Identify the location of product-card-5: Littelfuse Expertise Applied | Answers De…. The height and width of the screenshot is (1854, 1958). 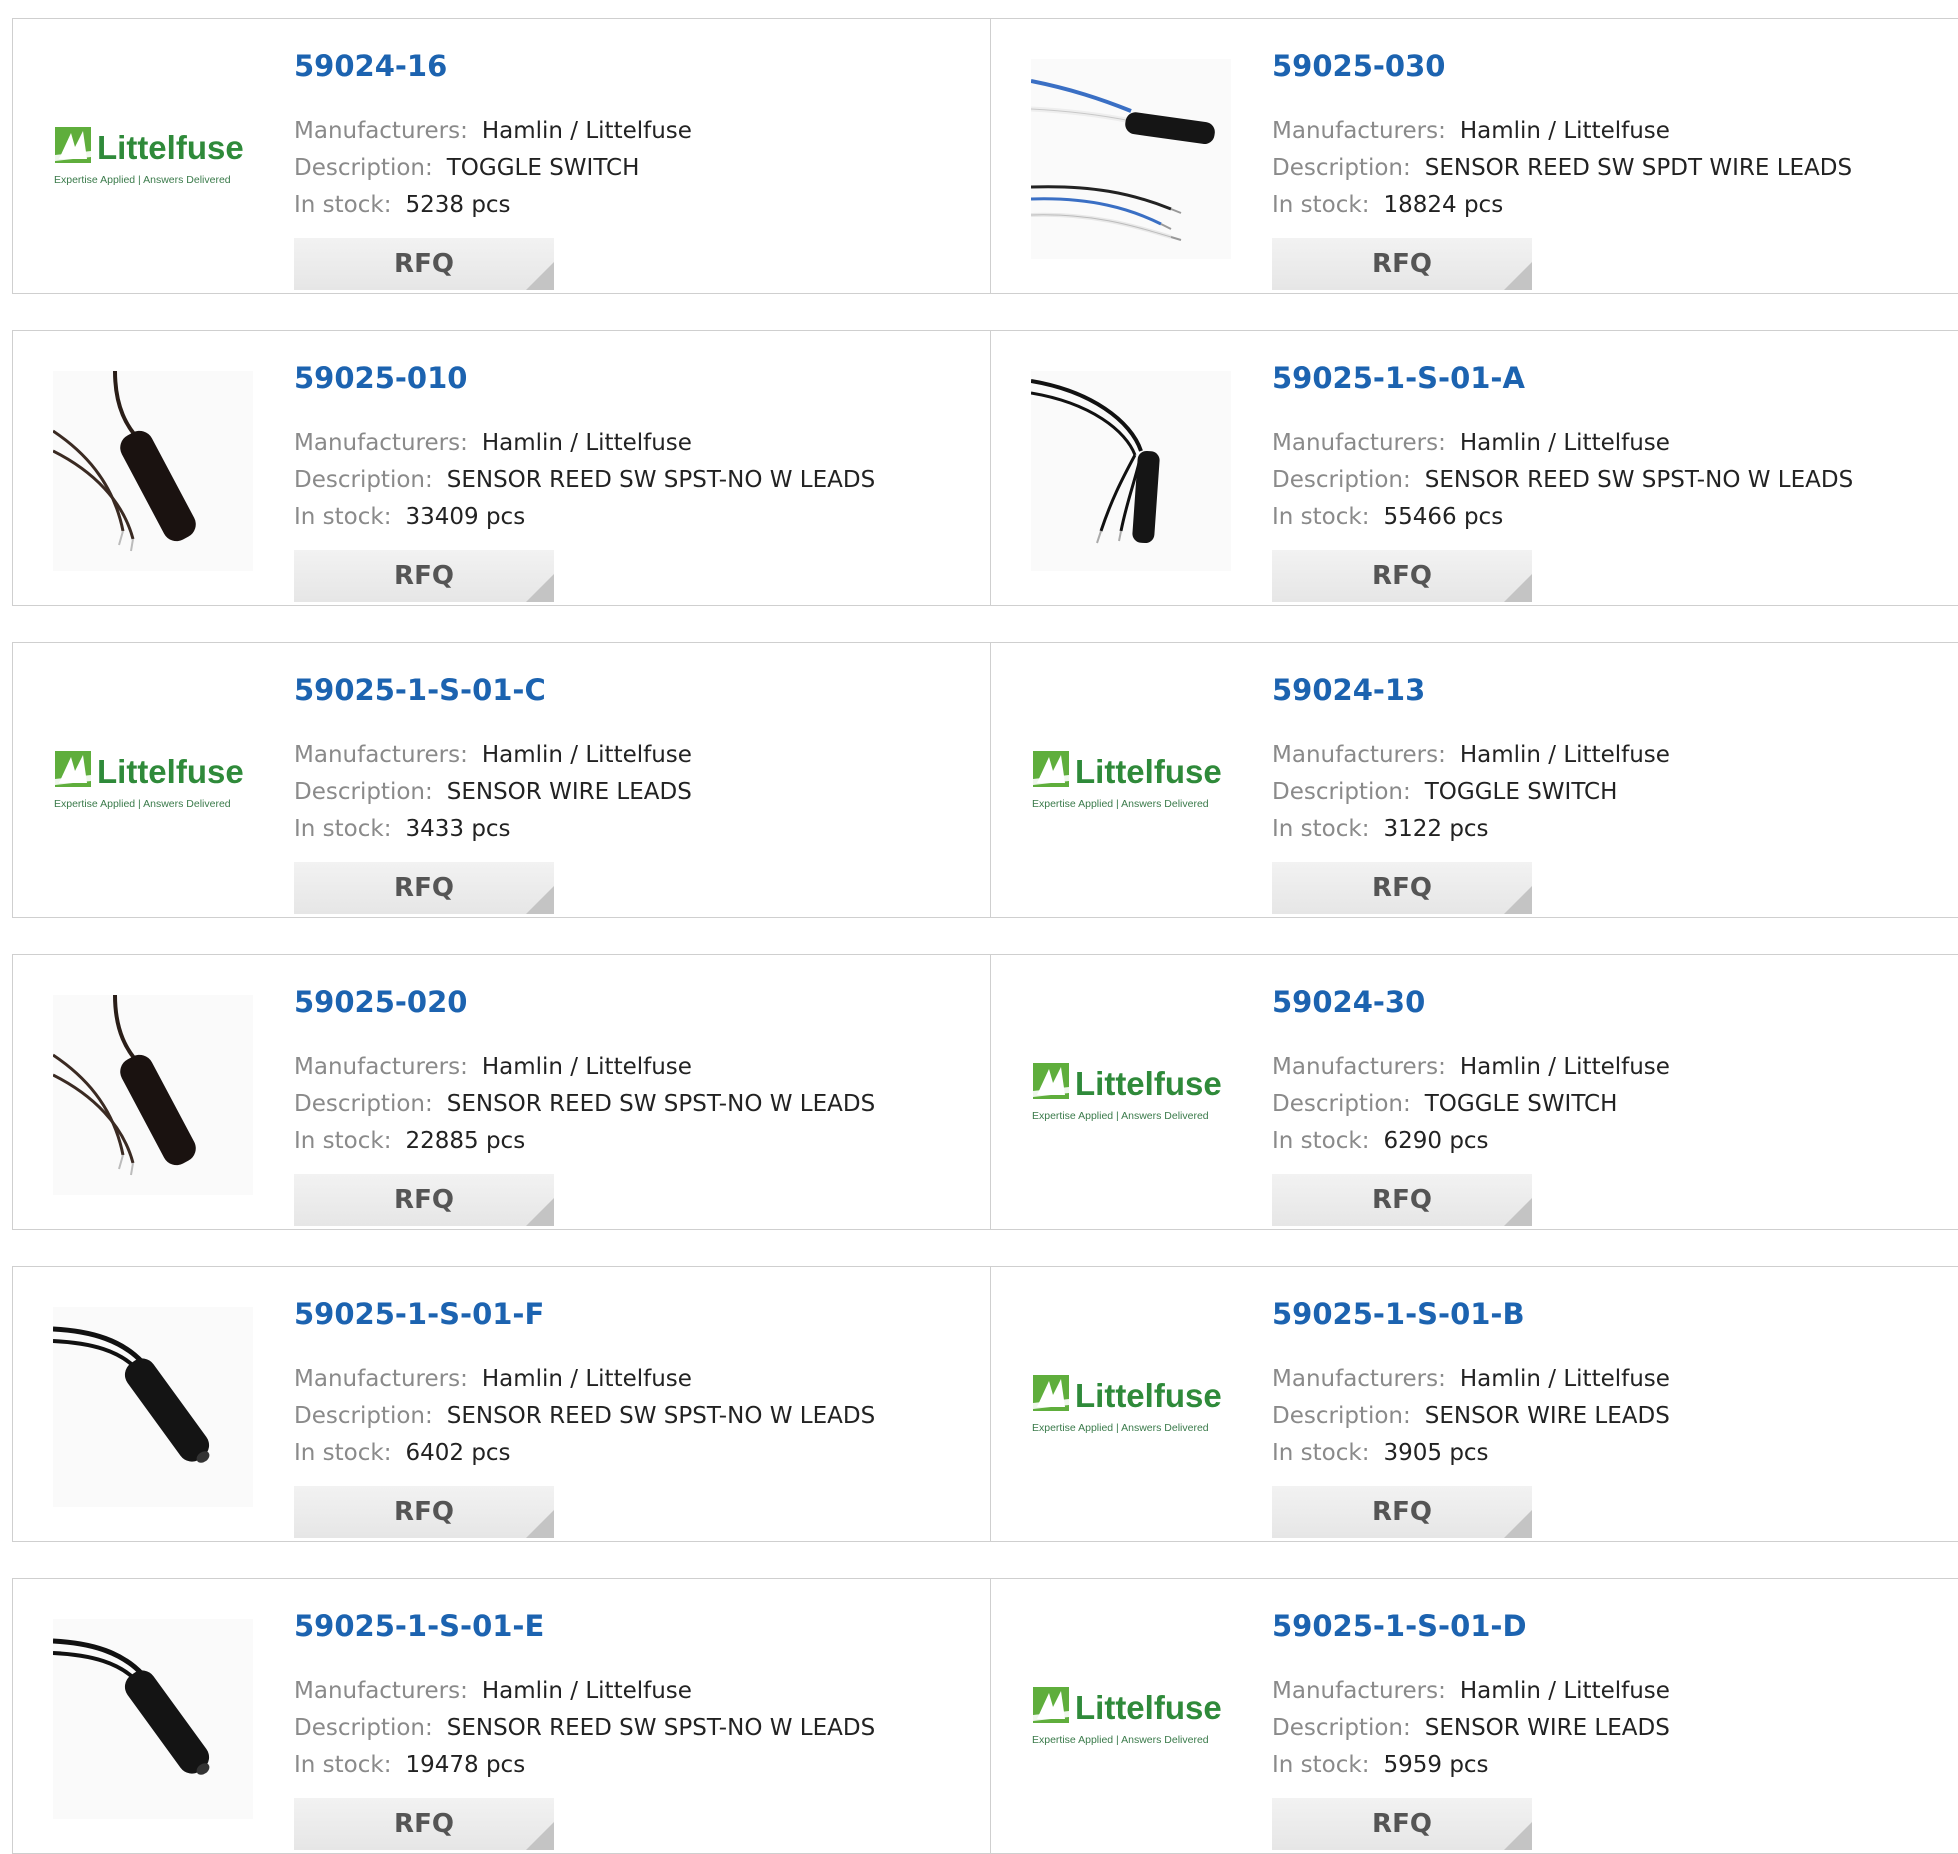
(501, 780).